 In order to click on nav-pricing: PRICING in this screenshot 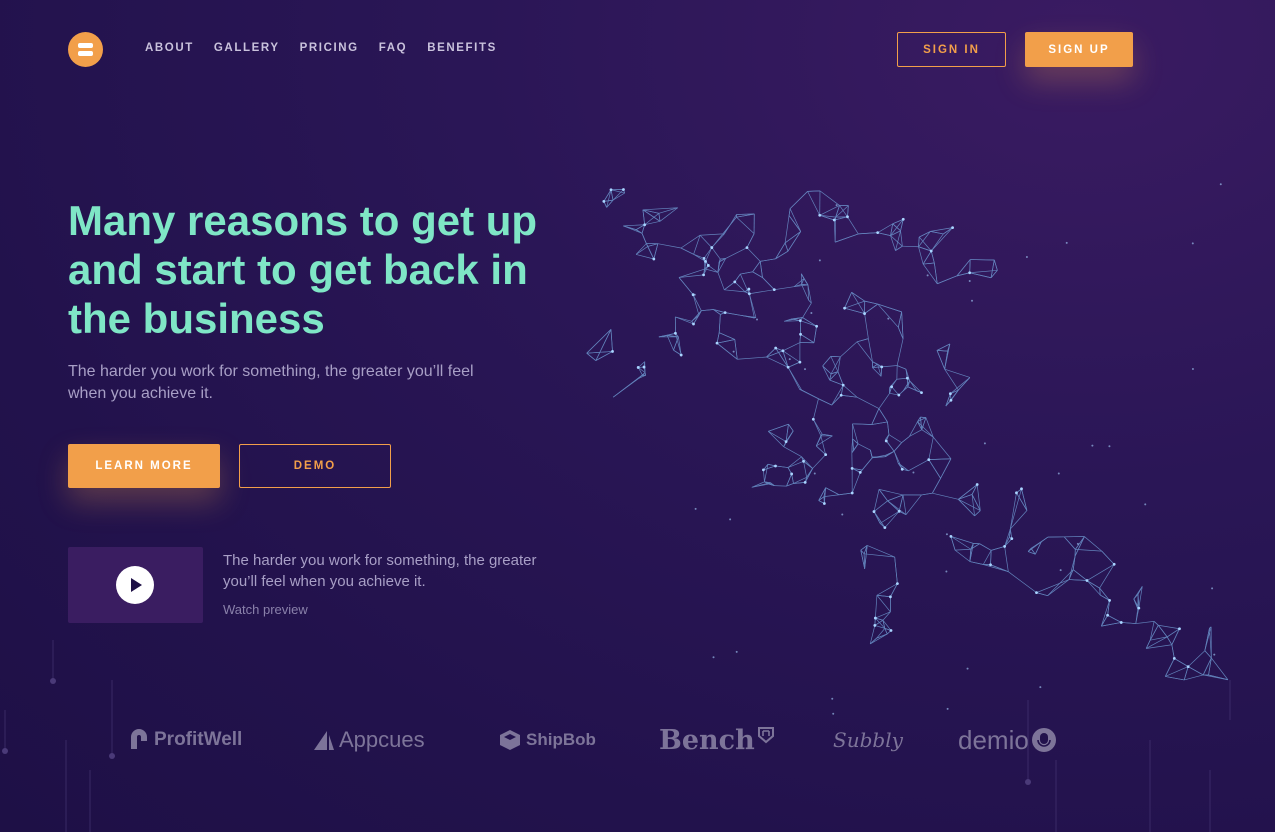, I will do `click(329, 48)`.